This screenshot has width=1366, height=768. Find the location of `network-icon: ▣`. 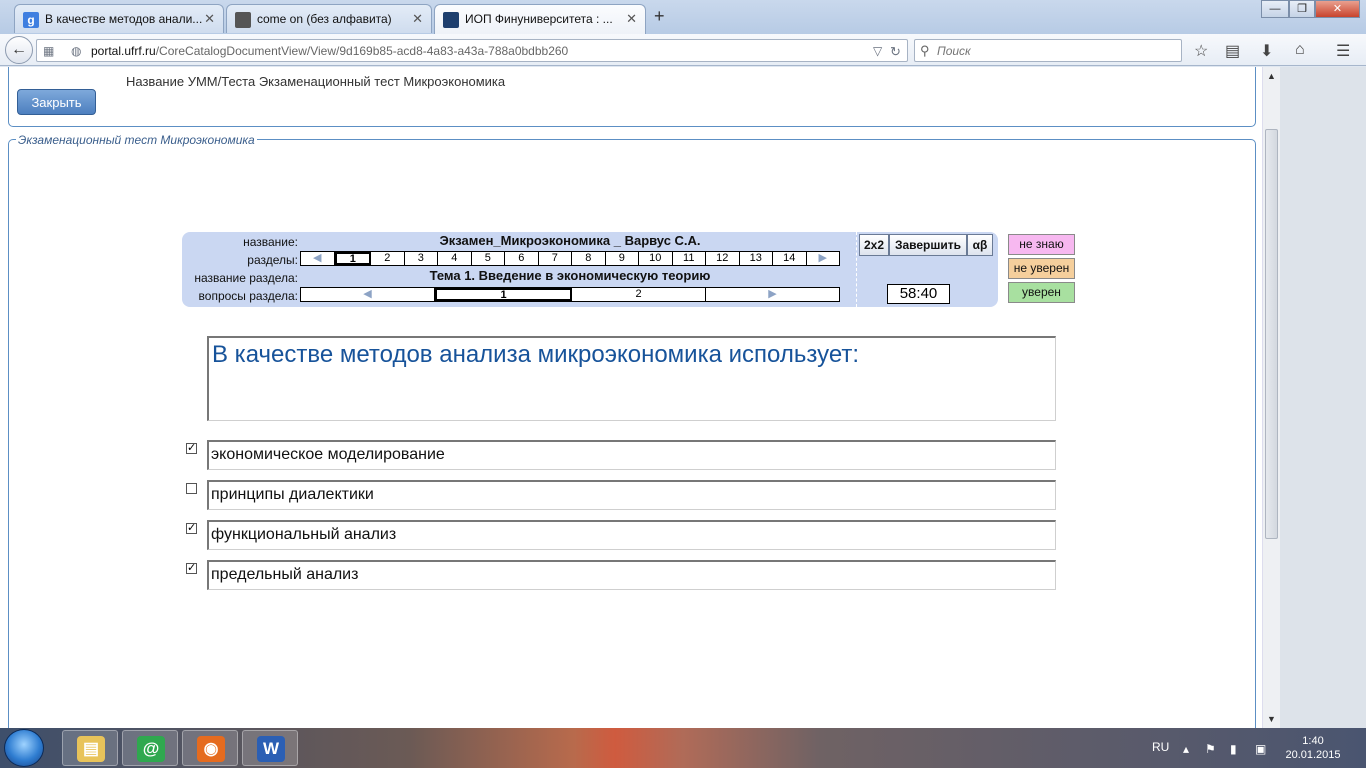

network-icon: ▣ is located at coordinates (1260, 749).